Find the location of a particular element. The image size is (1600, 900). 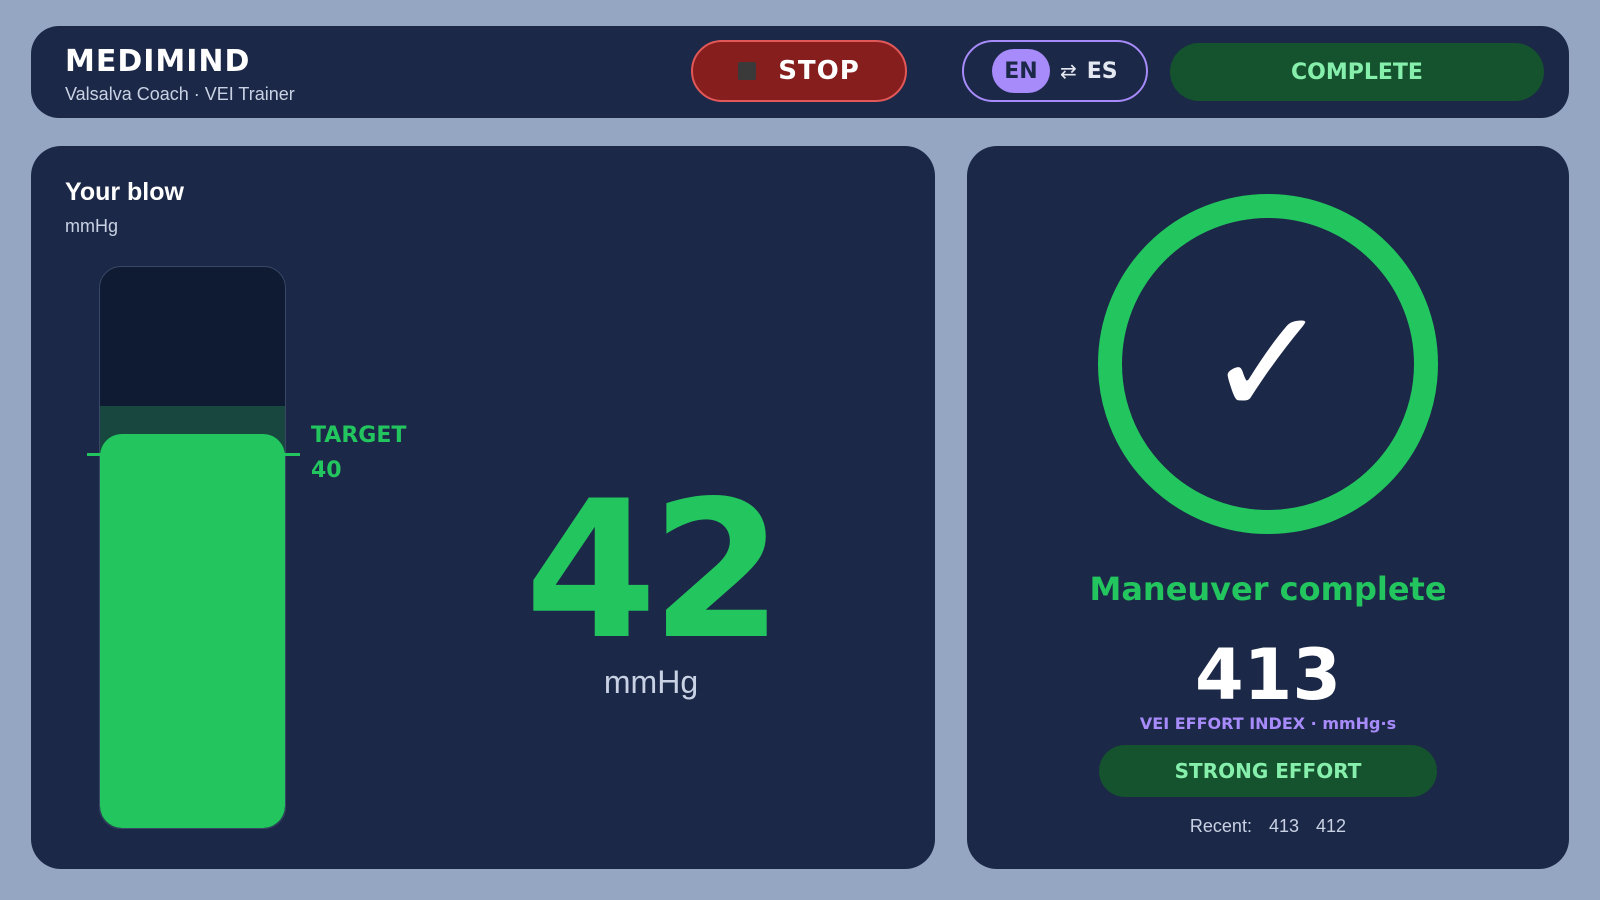

recent-score: 412 is located at coordinates (1331, 826).